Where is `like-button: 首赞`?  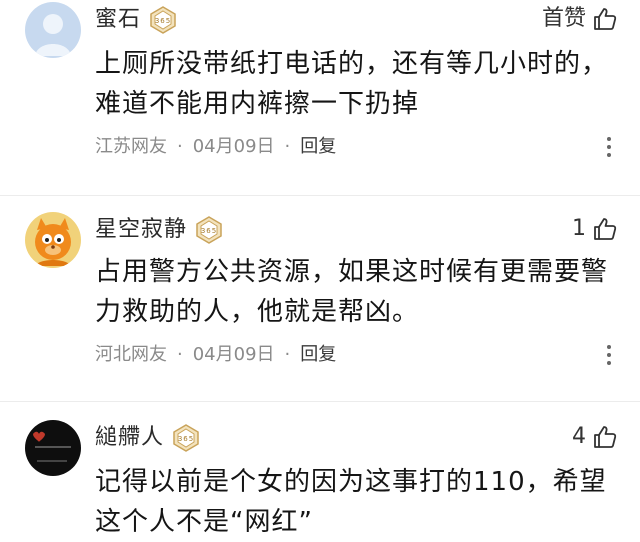 like-button: 首赞 is located at coordinates (580, 19).